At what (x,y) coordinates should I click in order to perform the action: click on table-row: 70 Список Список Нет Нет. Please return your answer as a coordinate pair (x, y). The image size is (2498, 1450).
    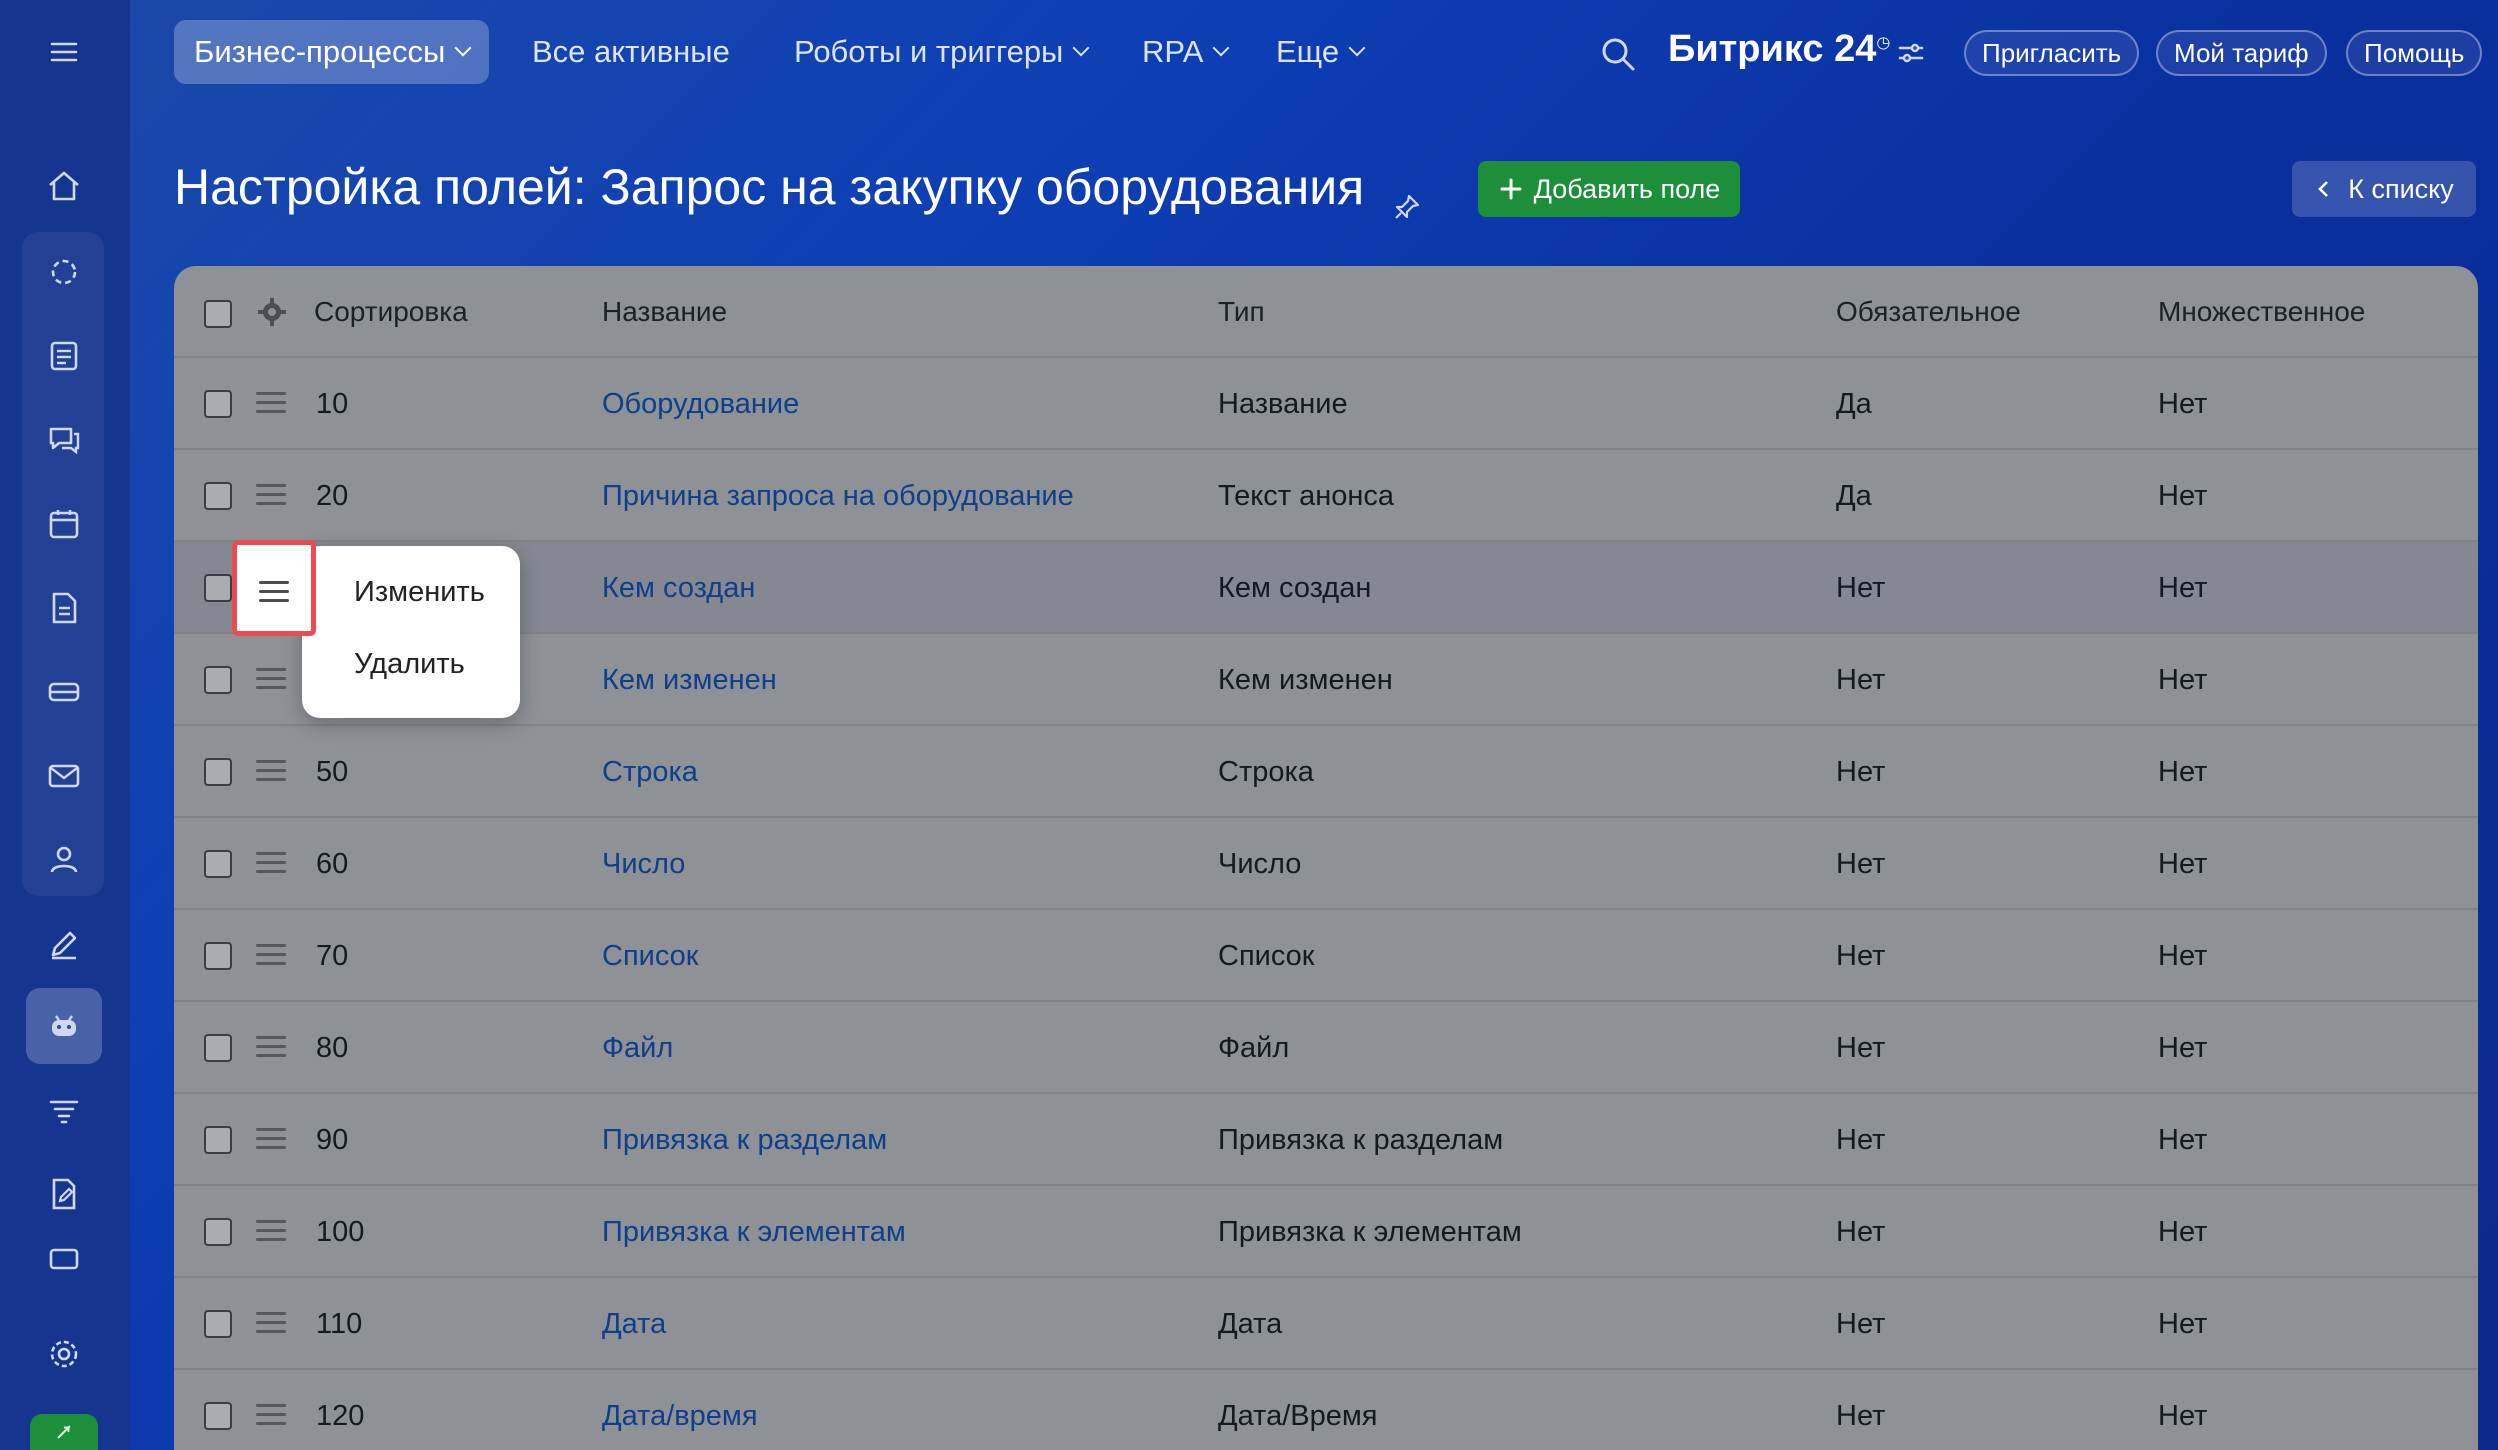
    Looking at the image, I should click on (1326, 956).